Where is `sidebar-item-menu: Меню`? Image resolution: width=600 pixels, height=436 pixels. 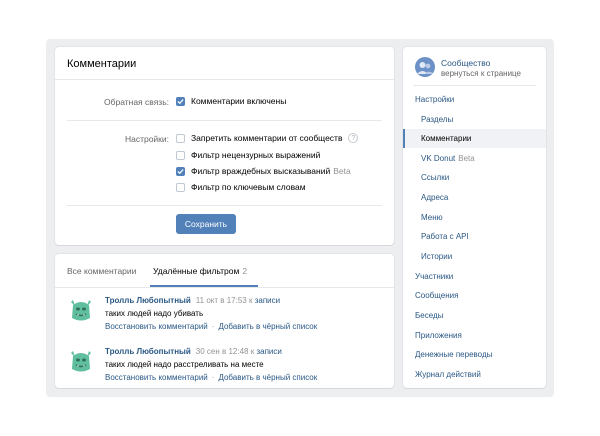
sidebar-item-menu: Меню is located at coordinates (474, 217).